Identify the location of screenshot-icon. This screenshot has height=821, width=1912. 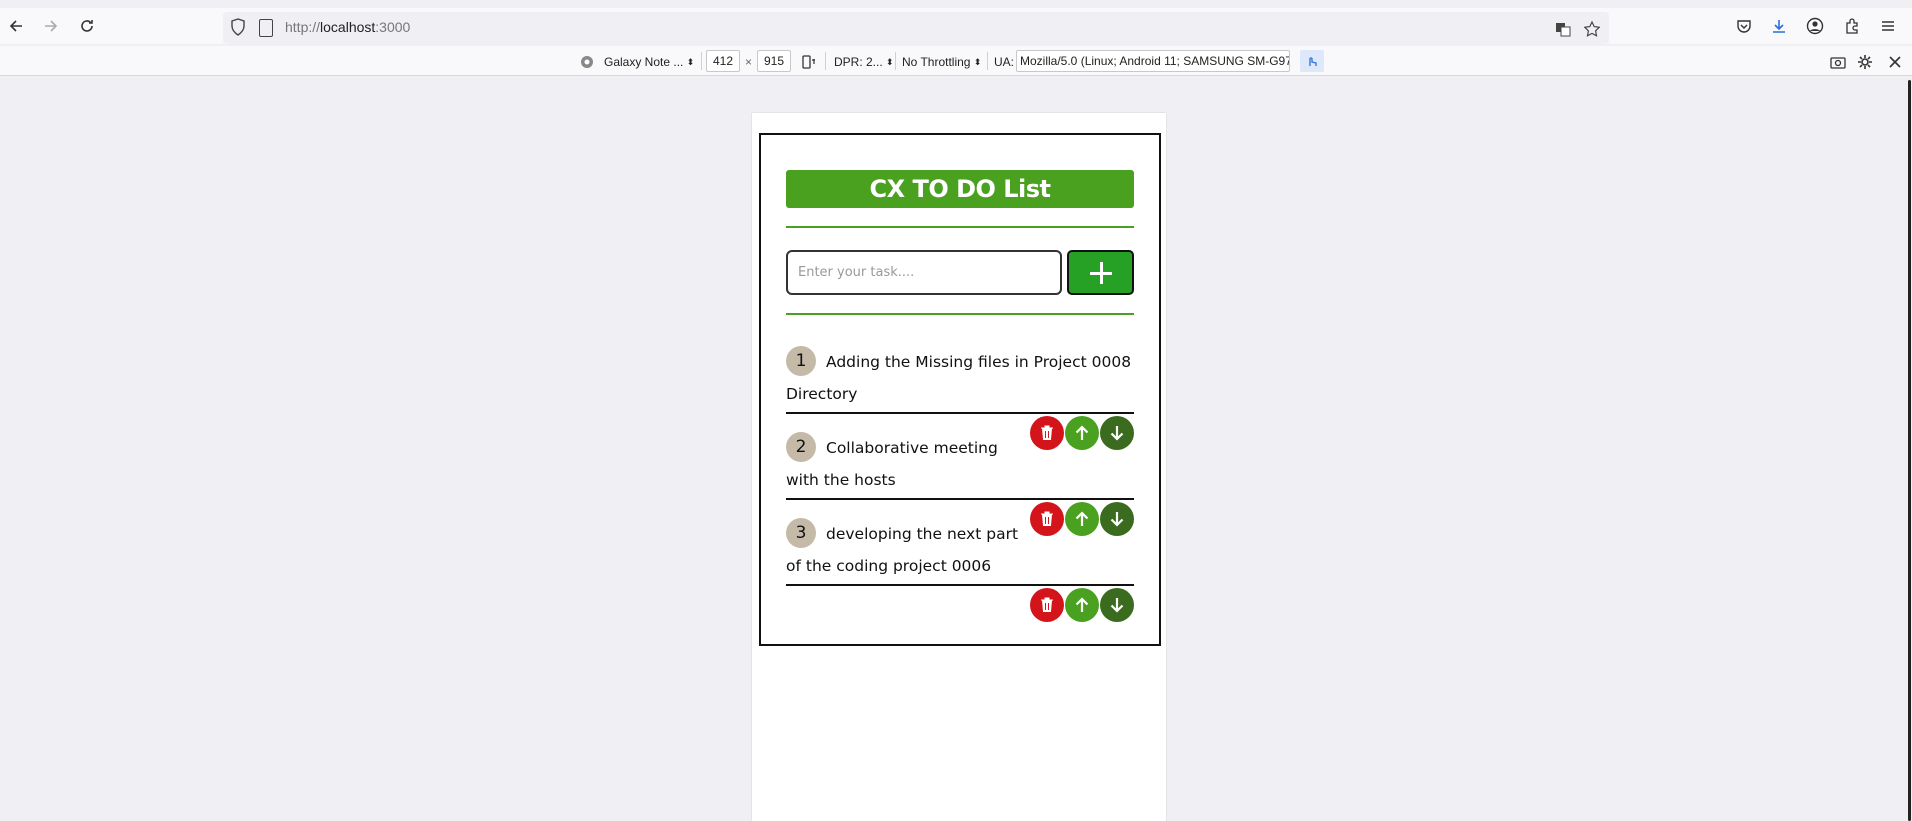
(1838, 62).